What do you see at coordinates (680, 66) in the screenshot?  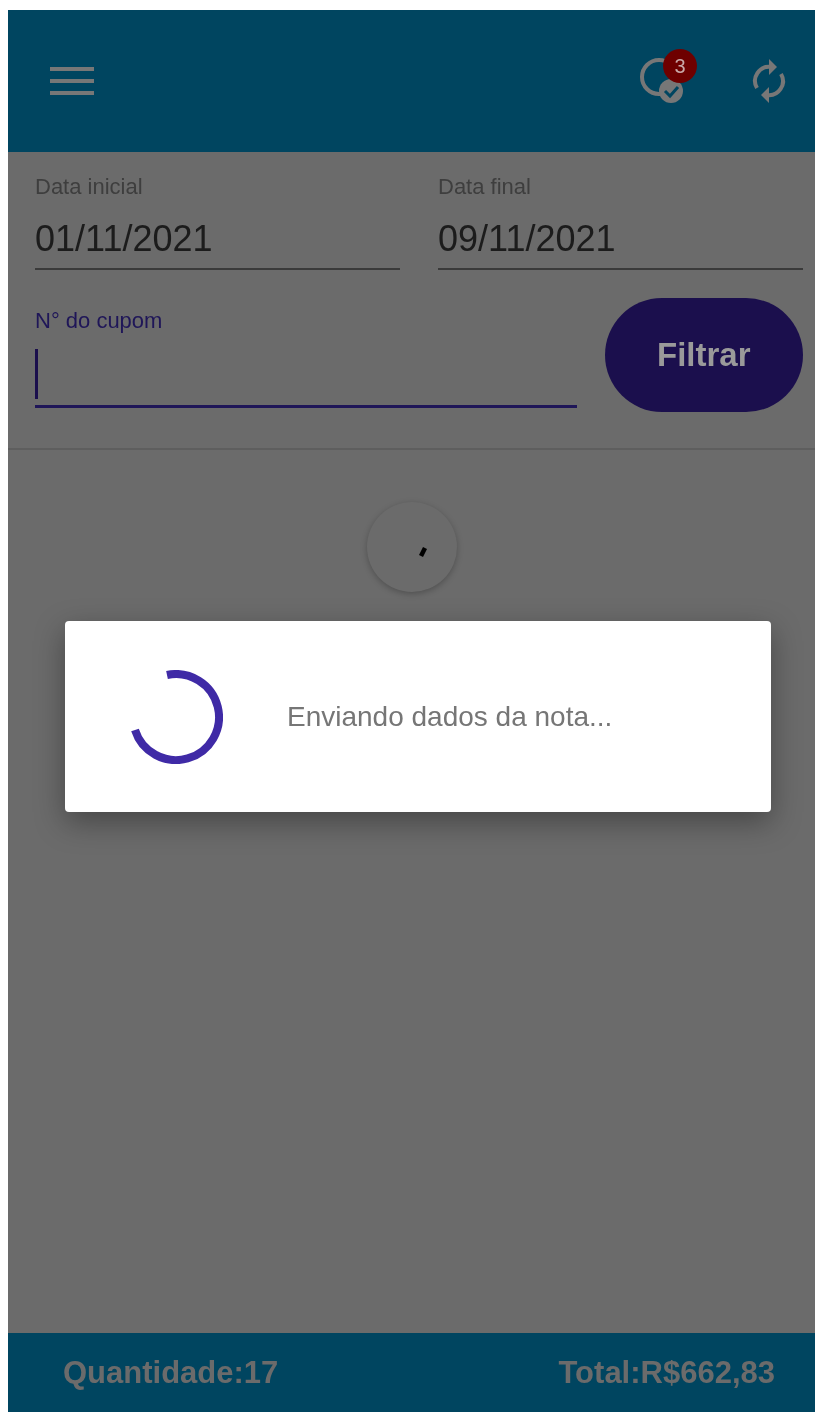 I see `notification-badge: 3` at bounding box center [680, 66].